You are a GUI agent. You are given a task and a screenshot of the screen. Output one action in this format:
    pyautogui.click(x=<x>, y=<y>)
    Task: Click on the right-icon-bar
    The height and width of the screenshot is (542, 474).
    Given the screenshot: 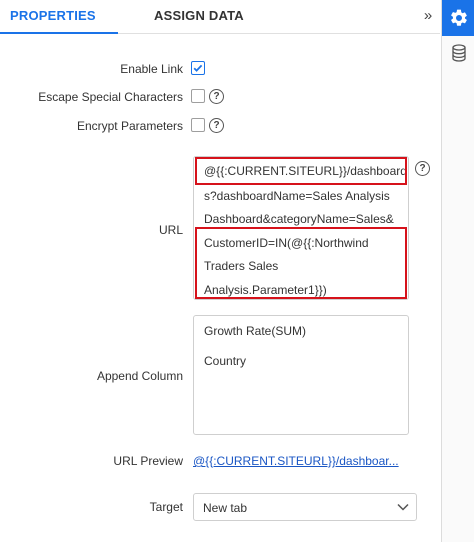 What is the action you would take?
    pyautogui.click(x=457, y=271)
    